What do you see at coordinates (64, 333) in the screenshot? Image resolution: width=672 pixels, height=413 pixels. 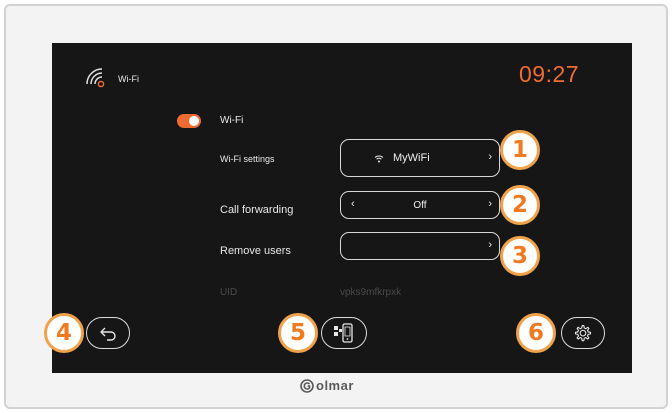 I see `callout-badge: 4` at bounding box center [64, 333].